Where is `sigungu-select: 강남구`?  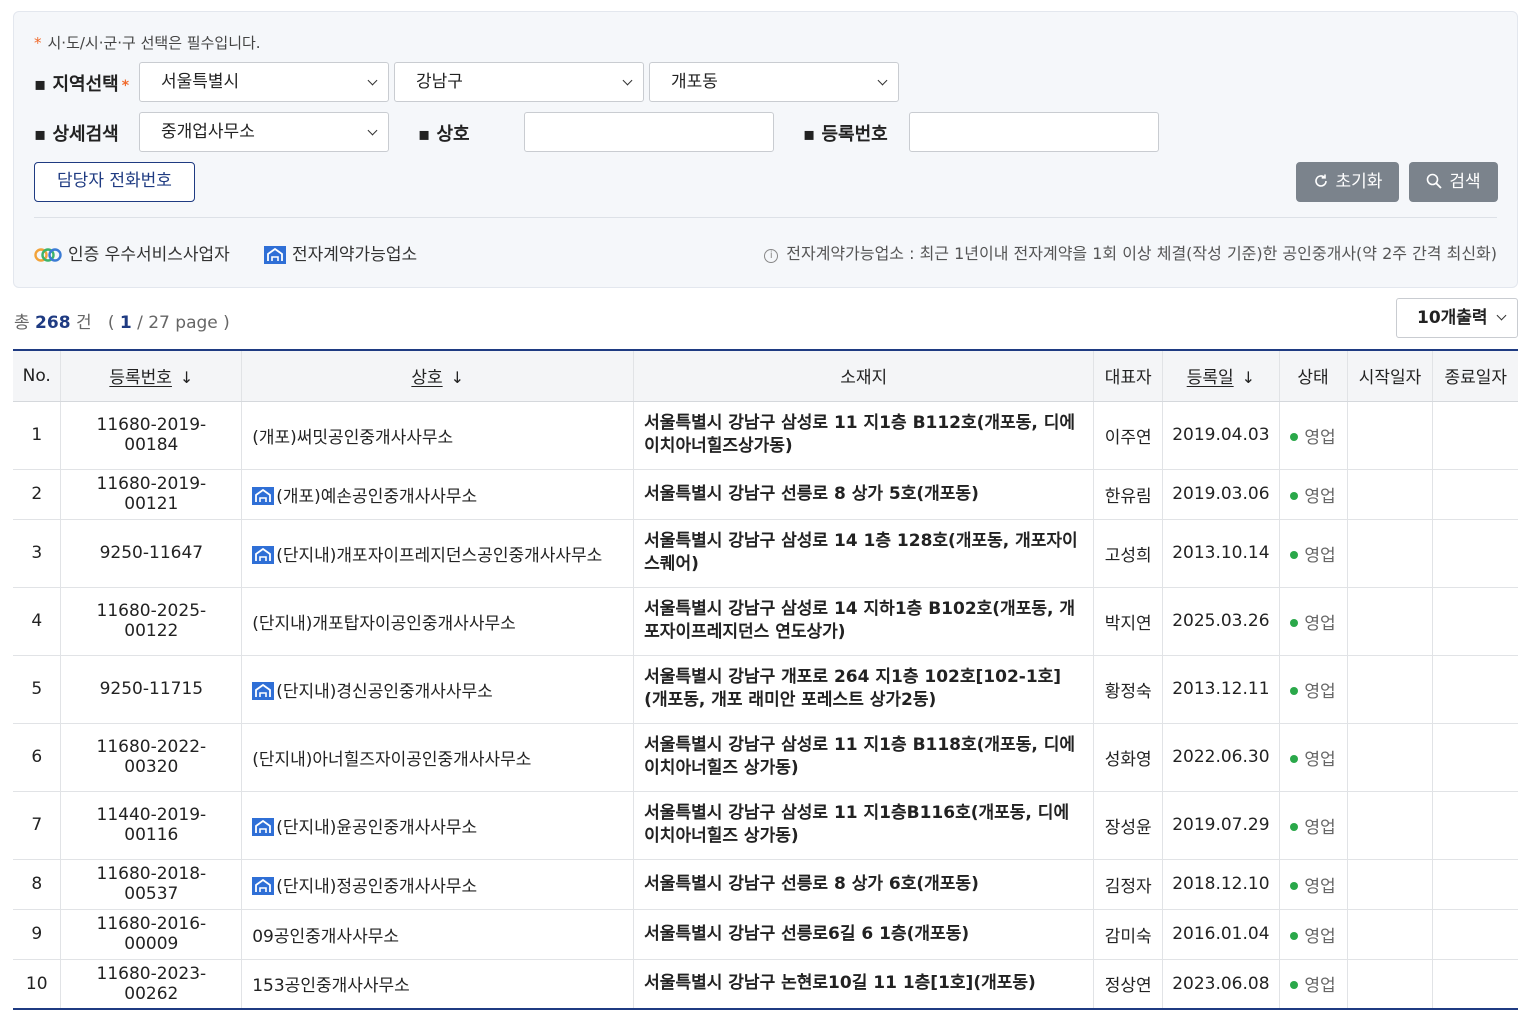
sigungu-select: 강남구 is located at coordinates (519, 82).